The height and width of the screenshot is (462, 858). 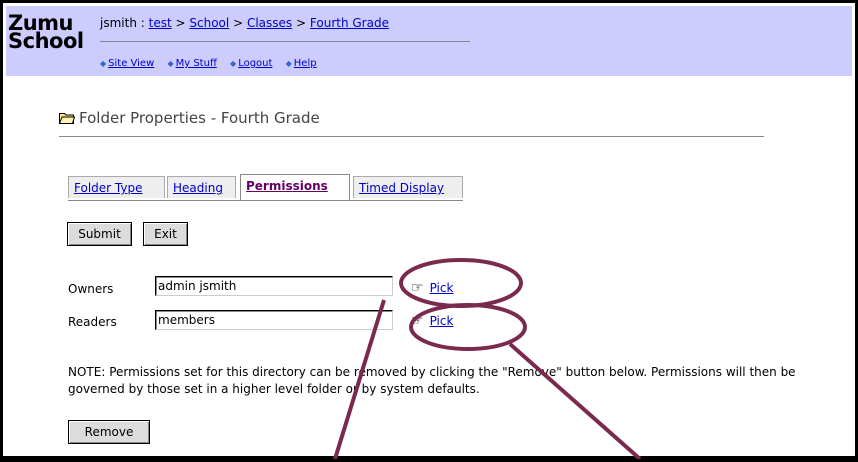 What do you see at coordinates (108, 188) in the screenshot?
I see `tab-folder-type-label: Folder Type` at bounding box center [108, 188].